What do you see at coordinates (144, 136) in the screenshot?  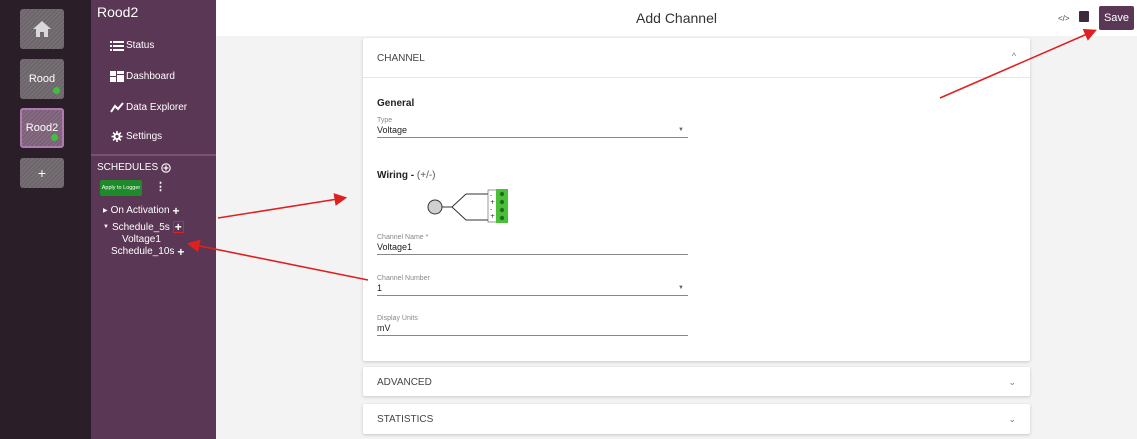 I see `sidebar-item-label: Settings` at bounding box center [144, 136].